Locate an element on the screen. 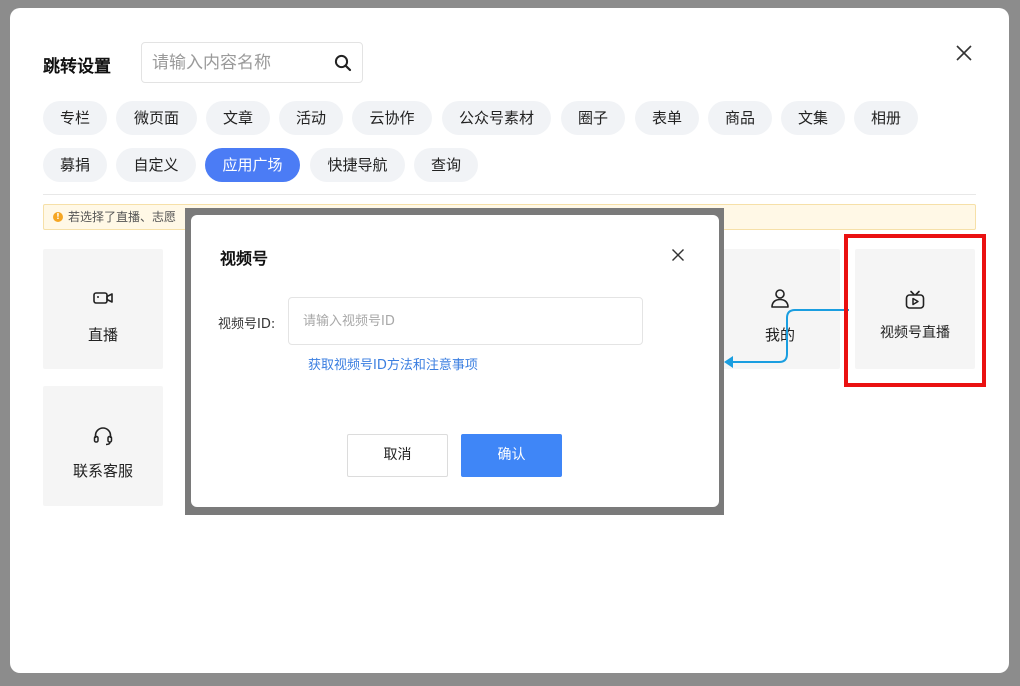 The width and height of the screenshot is (1020, 686). card-label: 直播 is located at coordinates (102, 335).